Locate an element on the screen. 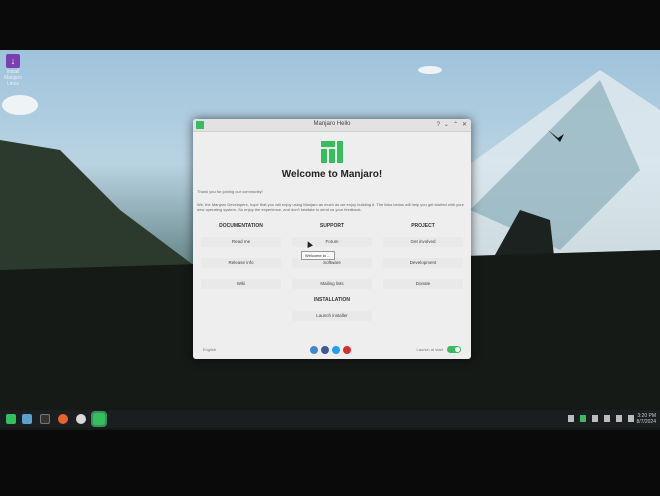 The height and width of the screenshot is (496, 660). close-icon: ✕ is located at coordinates (464, 125).